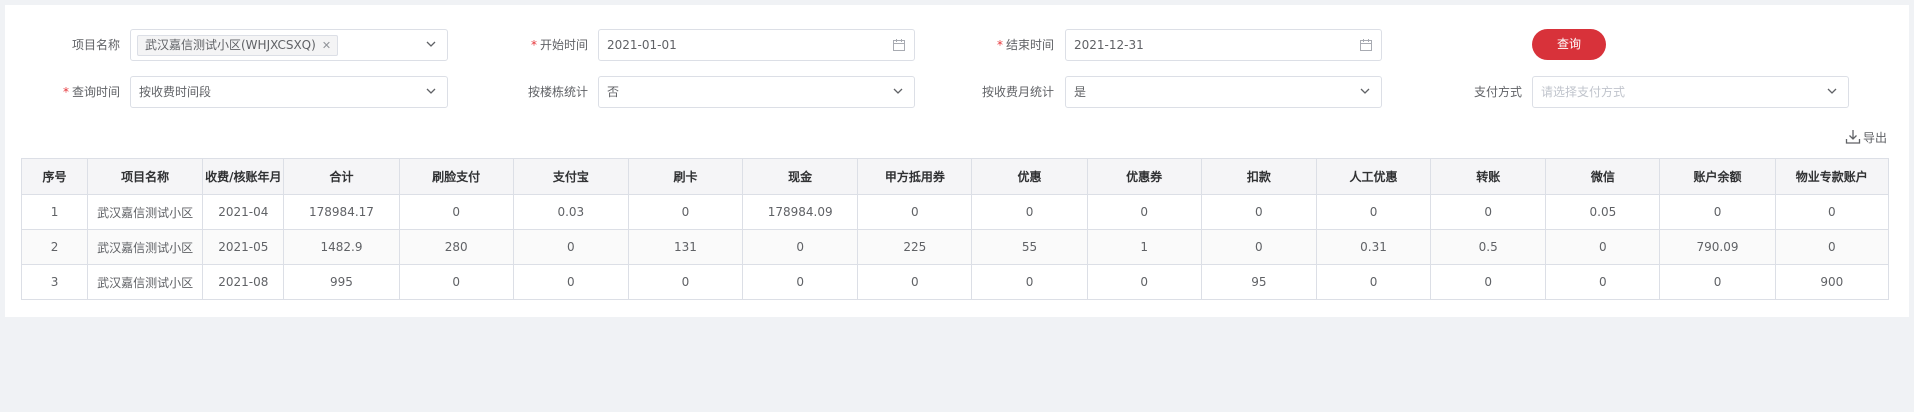 The height and width of the screenshot is (412, 1914). What do you see at coordinates (1144, 176) in the screenshot?
I see `column-header: 优惠券` at bounding box center [1144, 176].